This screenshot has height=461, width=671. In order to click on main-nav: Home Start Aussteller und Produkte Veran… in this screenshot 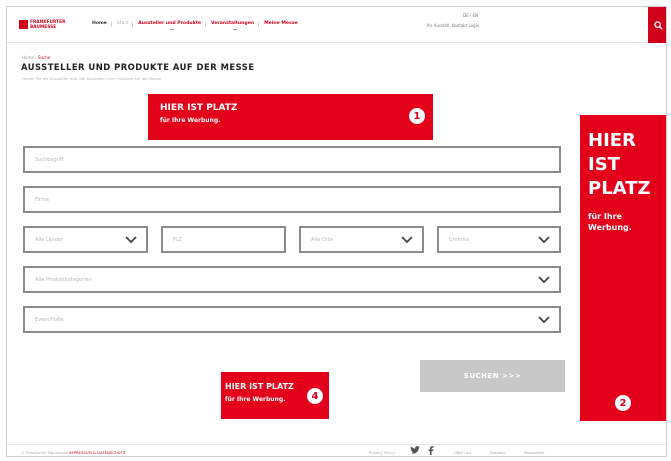, I will do `click(195, 25)`.